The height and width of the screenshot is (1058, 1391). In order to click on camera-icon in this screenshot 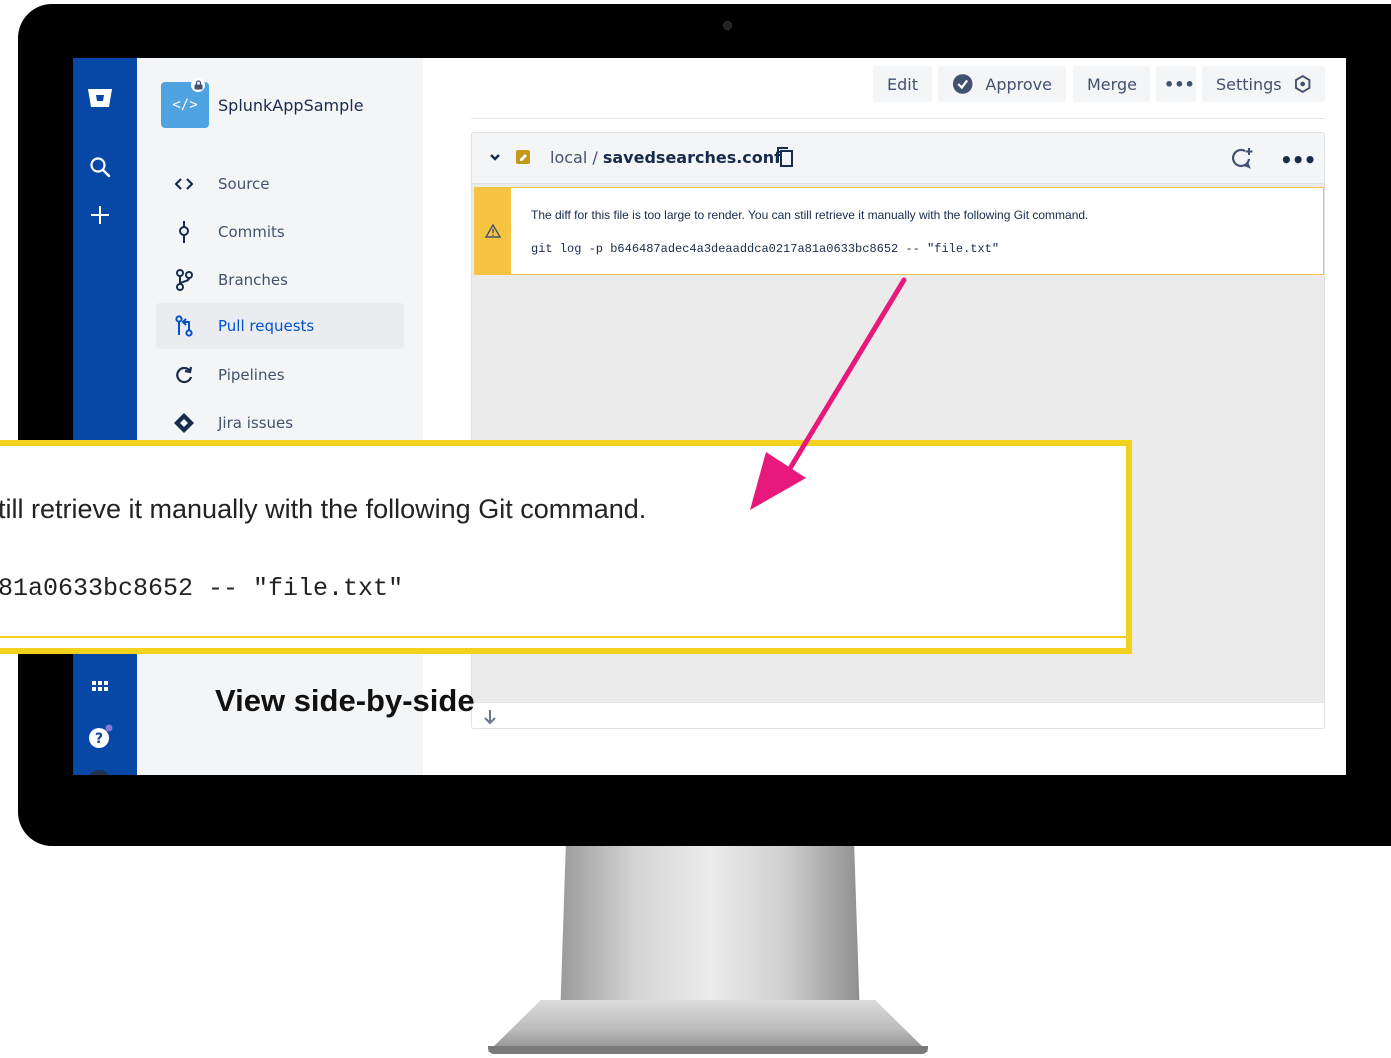, I will do `click(727, 25)`.